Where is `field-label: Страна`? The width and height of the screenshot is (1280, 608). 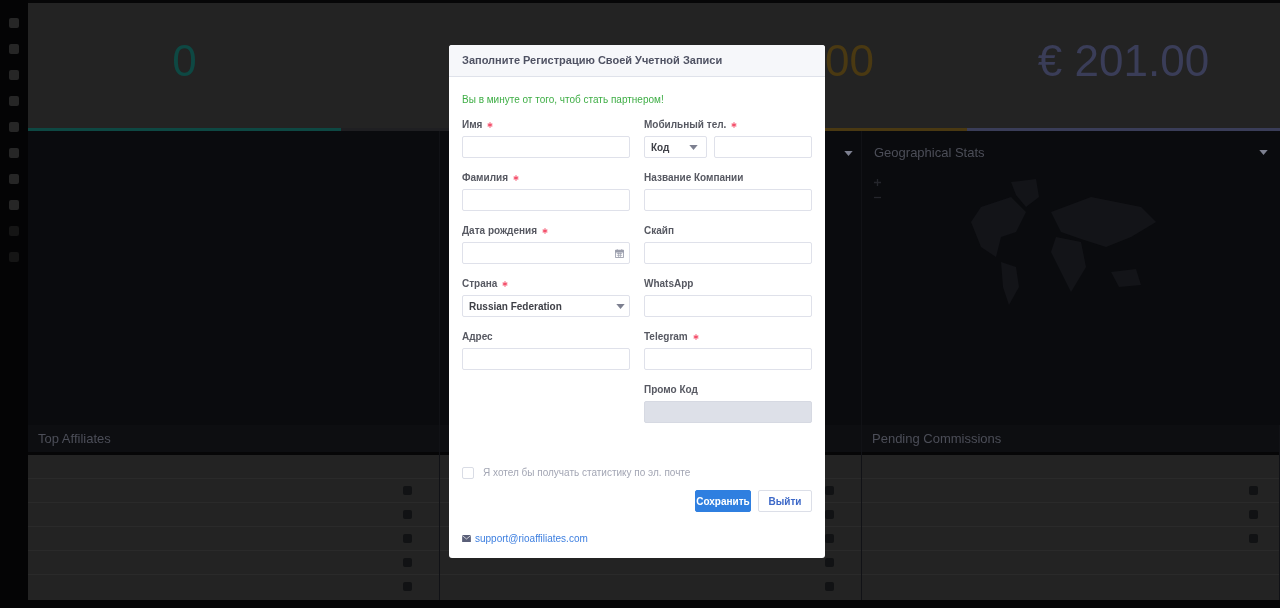
field-label: Страна is located at coordinates (480, 284).